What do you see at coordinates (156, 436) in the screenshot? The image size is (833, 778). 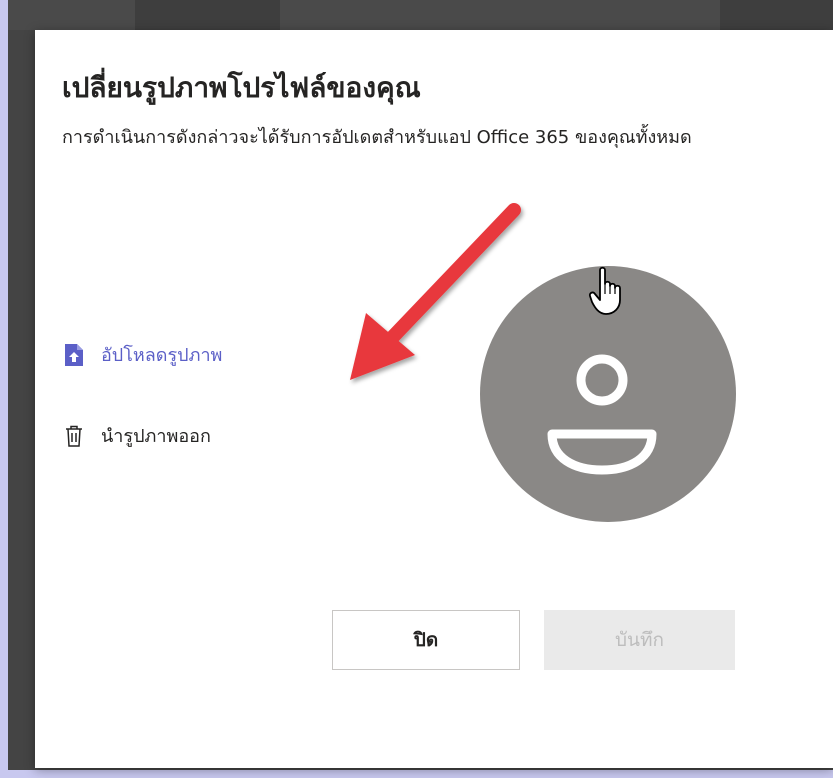 I see `remove-picture-label: นำรูปภาพออก` at bounding box center [156, 436].